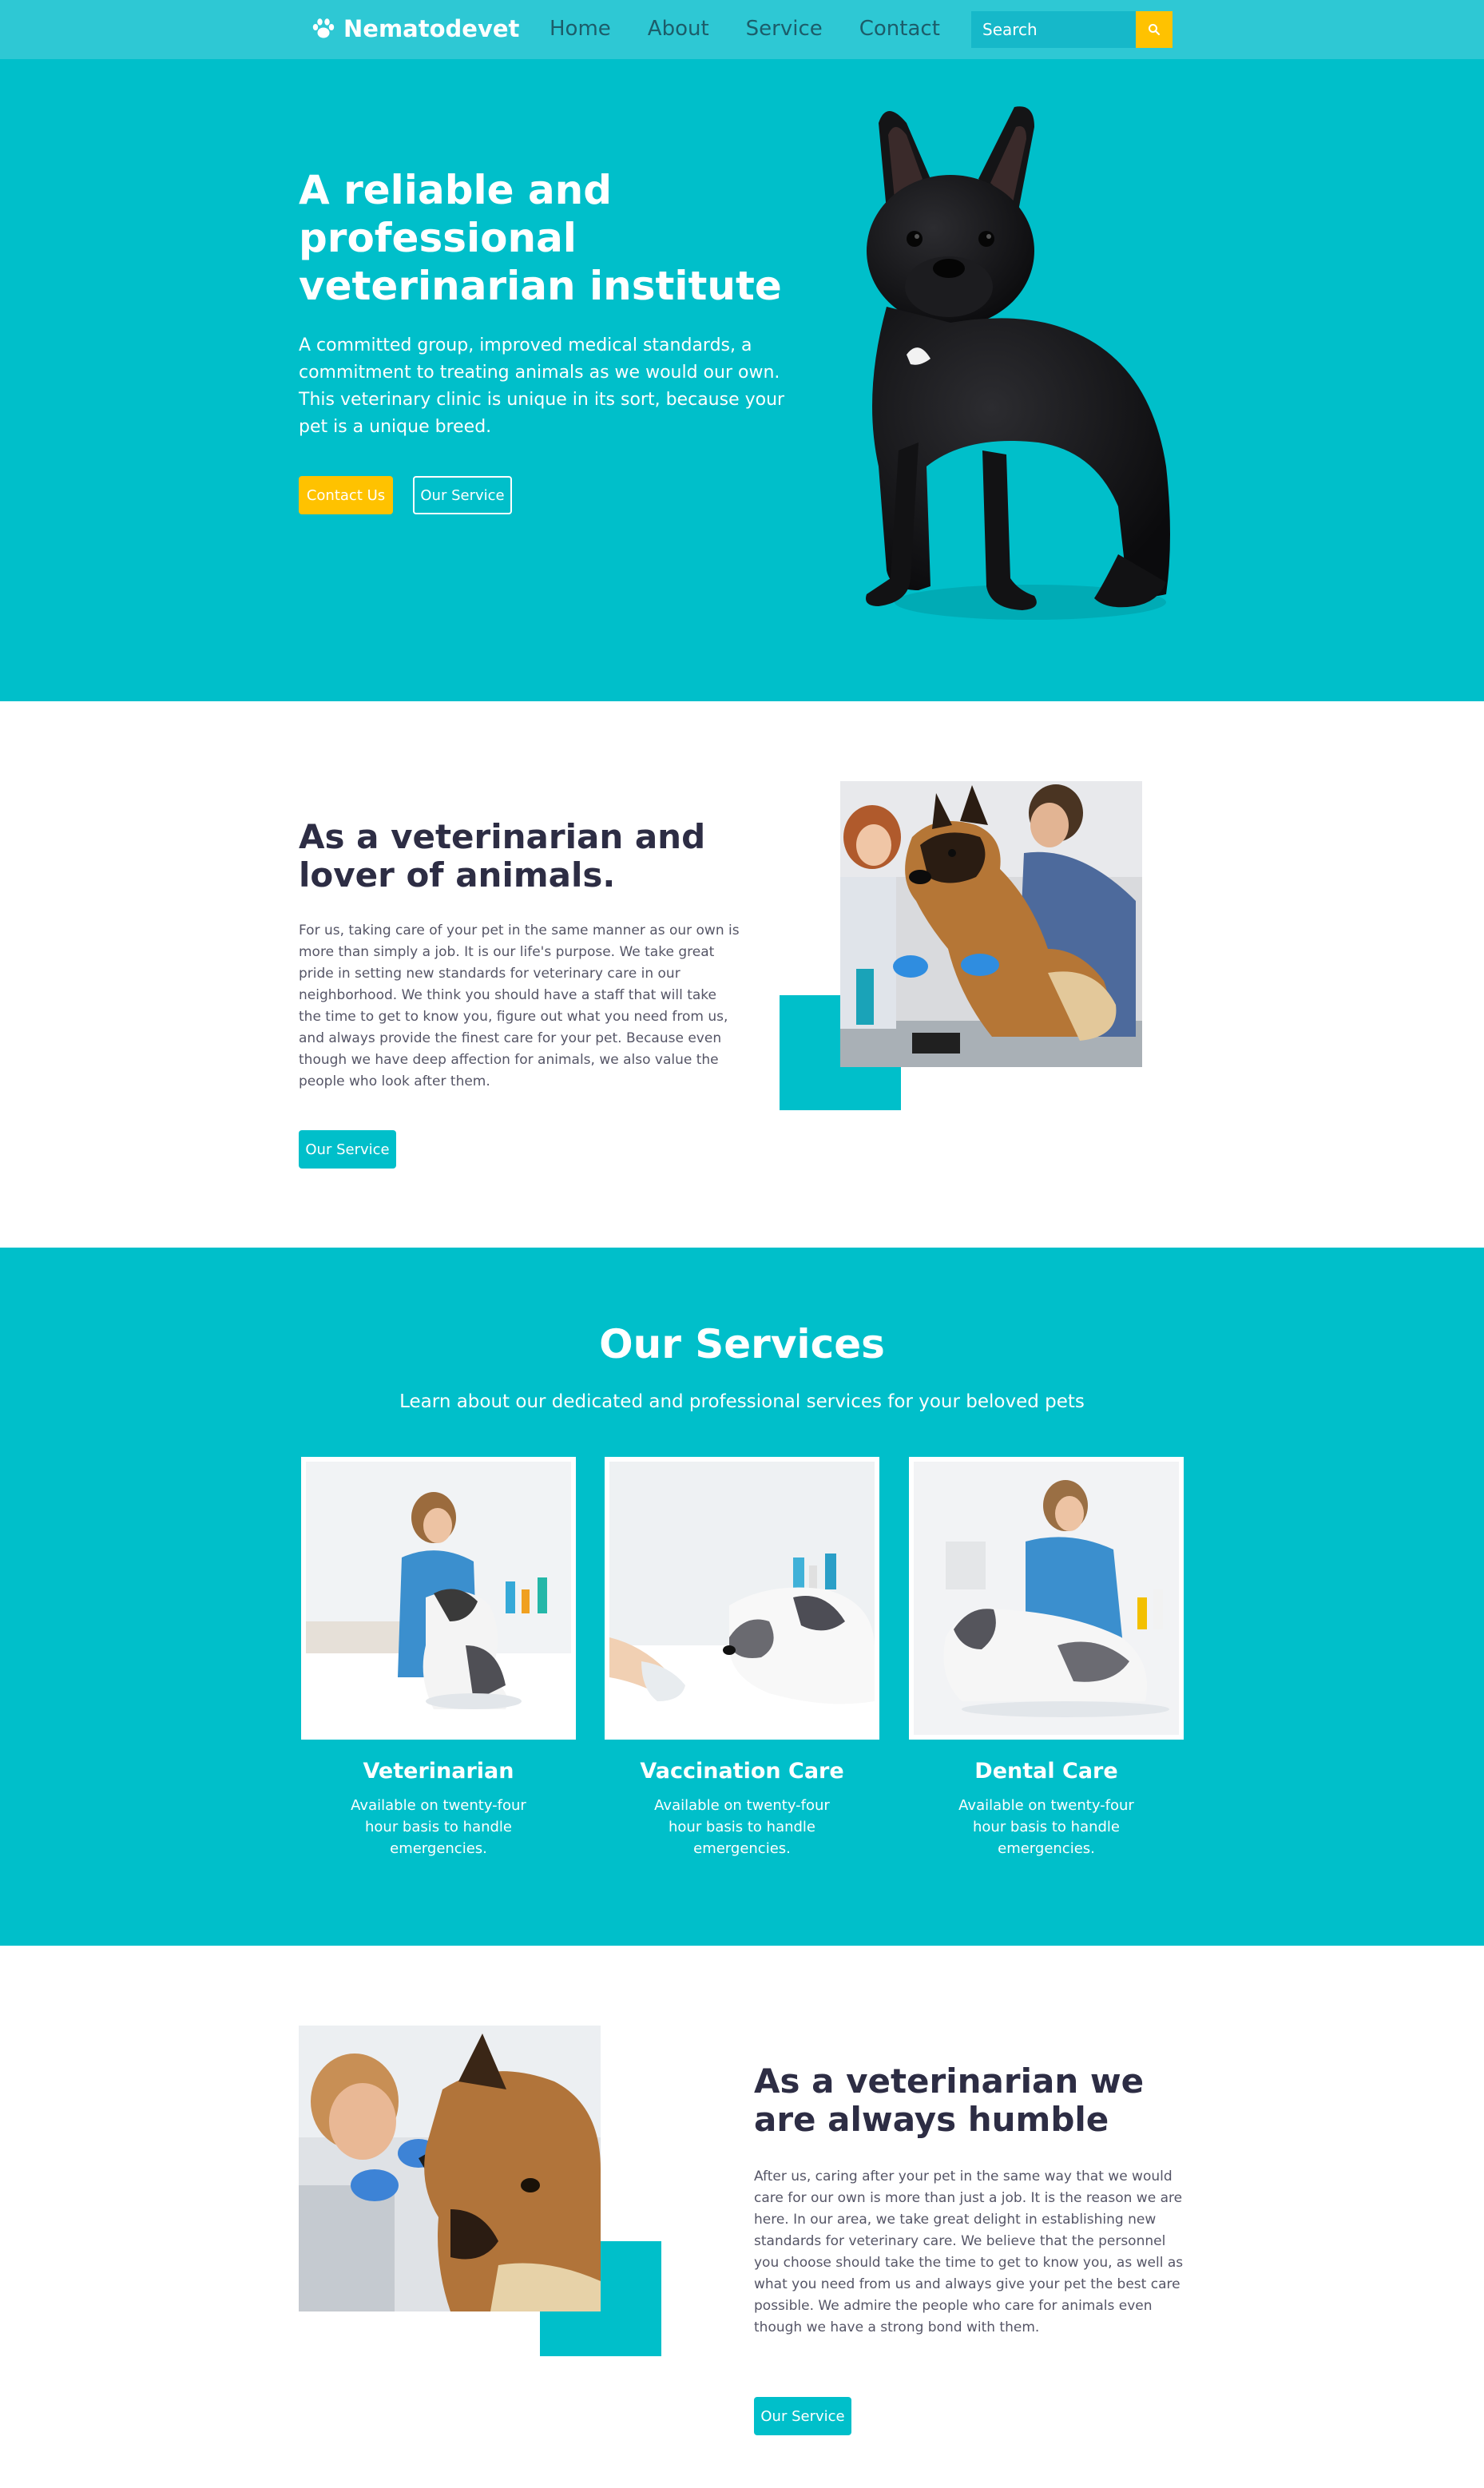 Image resolution: width=1484 pixels, height=2488 pixels. Describe the element at coordinates (580, 28) in the screenshot. I see `nav-link-home: Home` at that location.